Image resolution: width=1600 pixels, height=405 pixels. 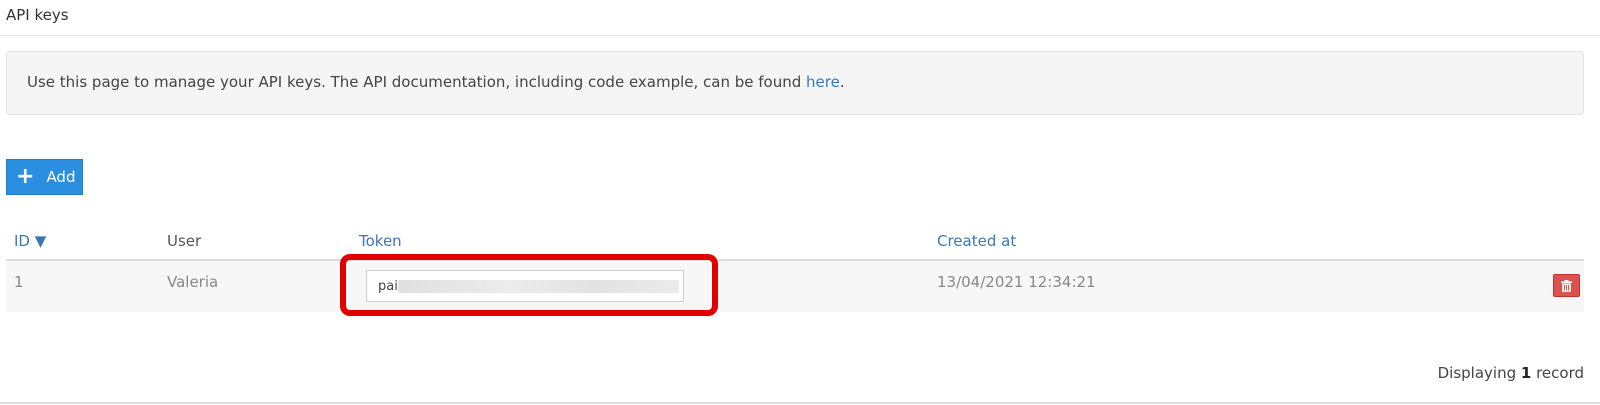 What do you see at coordinates (1016, 282) in the screenshot?
I see `row-created-at: 13/04/2021 12:34:21` at bounding box center [1016, 282].